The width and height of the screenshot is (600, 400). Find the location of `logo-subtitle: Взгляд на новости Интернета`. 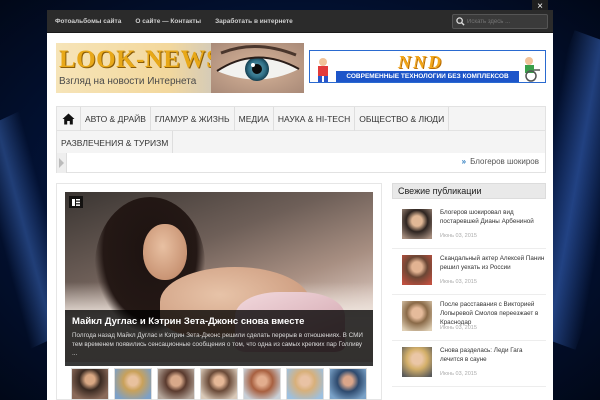

logo-subtitle: Взгляд на новости Интернета is located at coordinates (128, 81).